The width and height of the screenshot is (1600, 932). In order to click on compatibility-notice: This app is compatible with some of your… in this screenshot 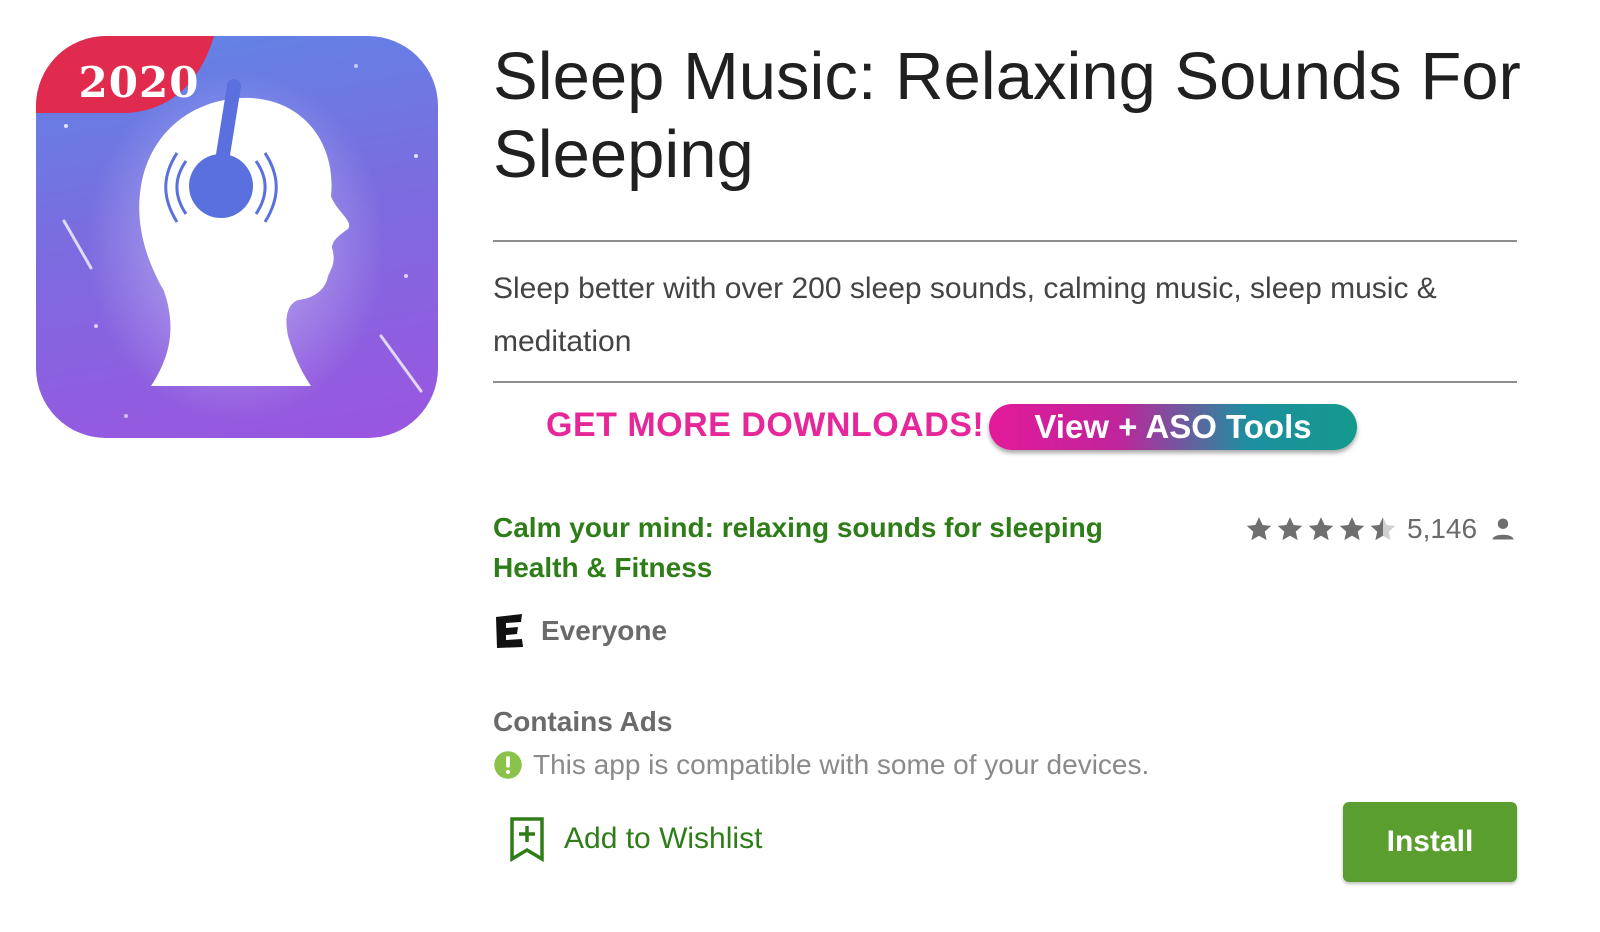, I will do `click(821, 765)`.